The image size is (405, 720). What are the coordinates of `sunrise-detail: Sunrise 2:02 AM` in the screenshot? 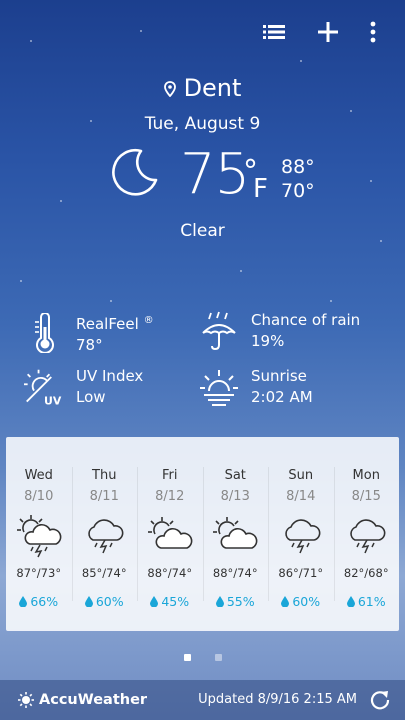 It's located at (256, 387).